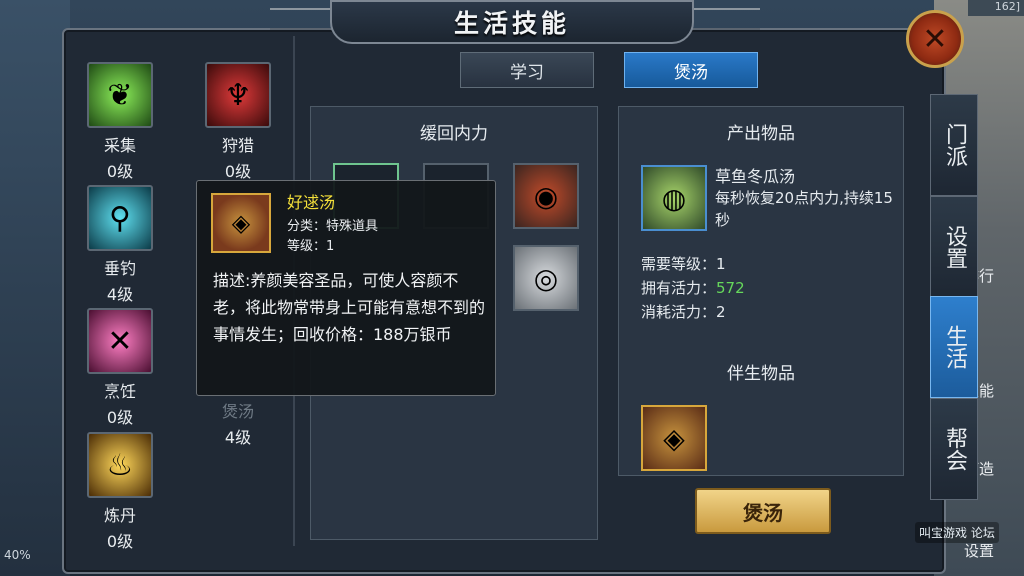 This screenshot has width=1024, height=576. I want to click on tooltip-item-category: 分类：特殊道具, so click(333, 226).